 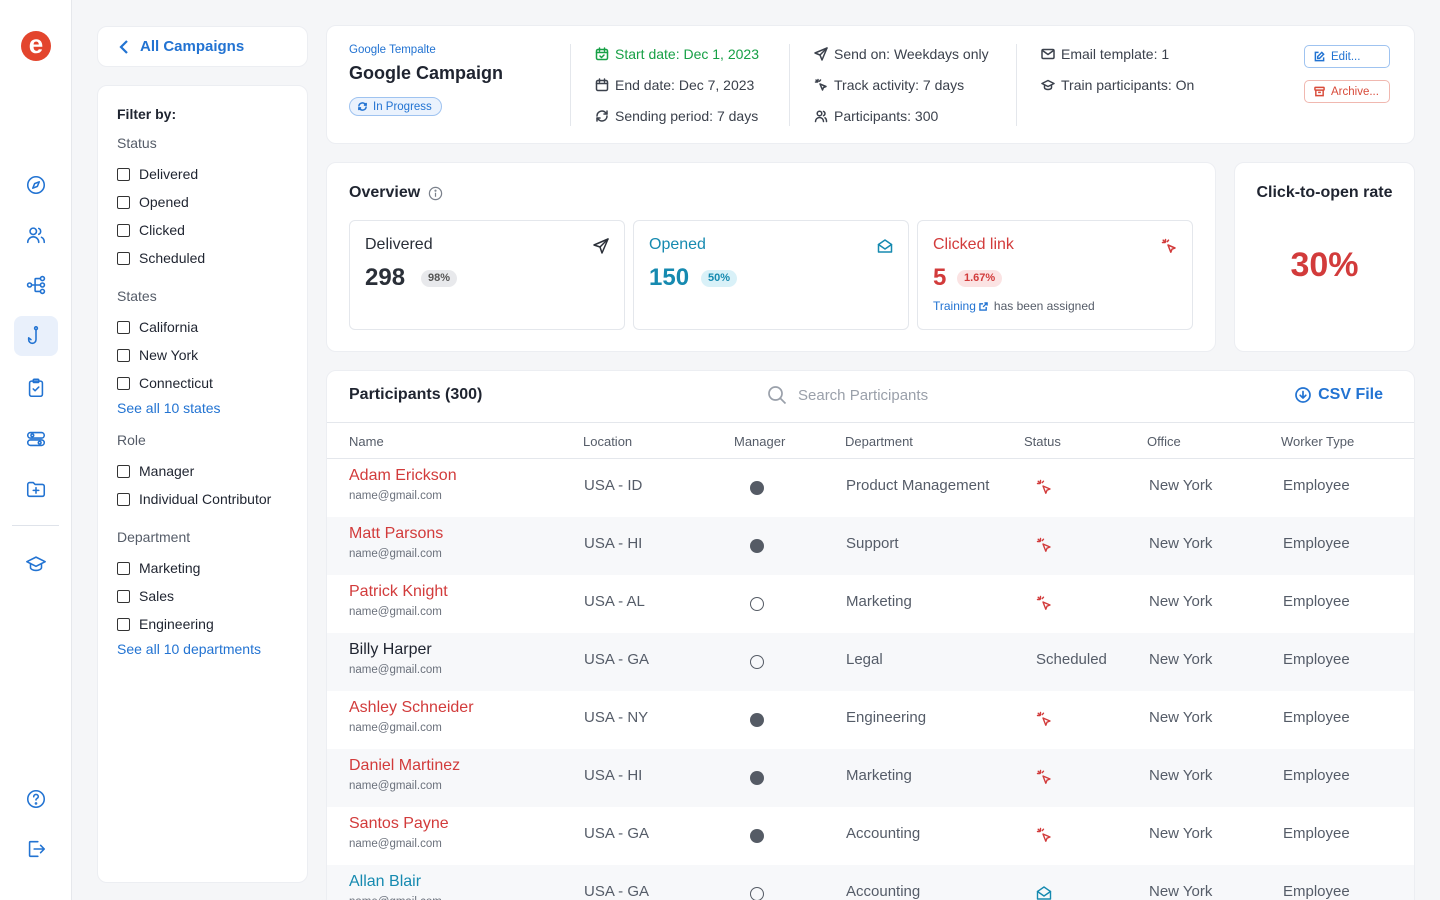 What do you see at coordinates (613, 543) in the screenshot?
I see `location-cell: USA - HI` at bounding box center [613, 543].